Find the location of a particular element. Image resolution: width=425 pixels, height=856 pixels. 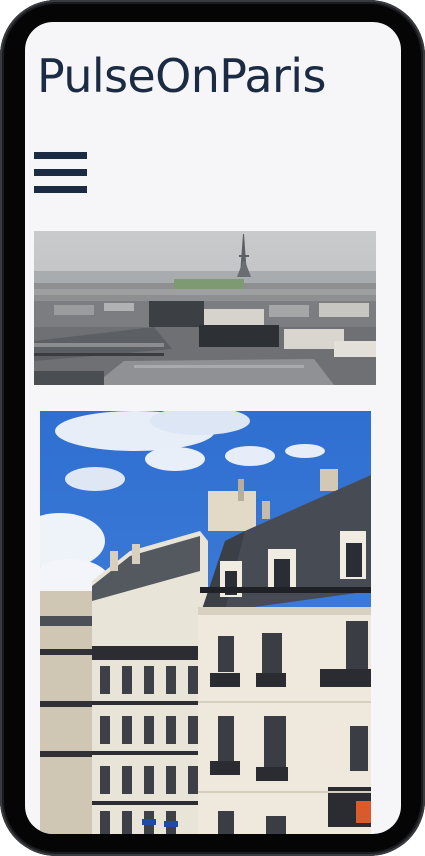

paris-skyline-eiffel-tower-photo is located at coordinates (205, 308).